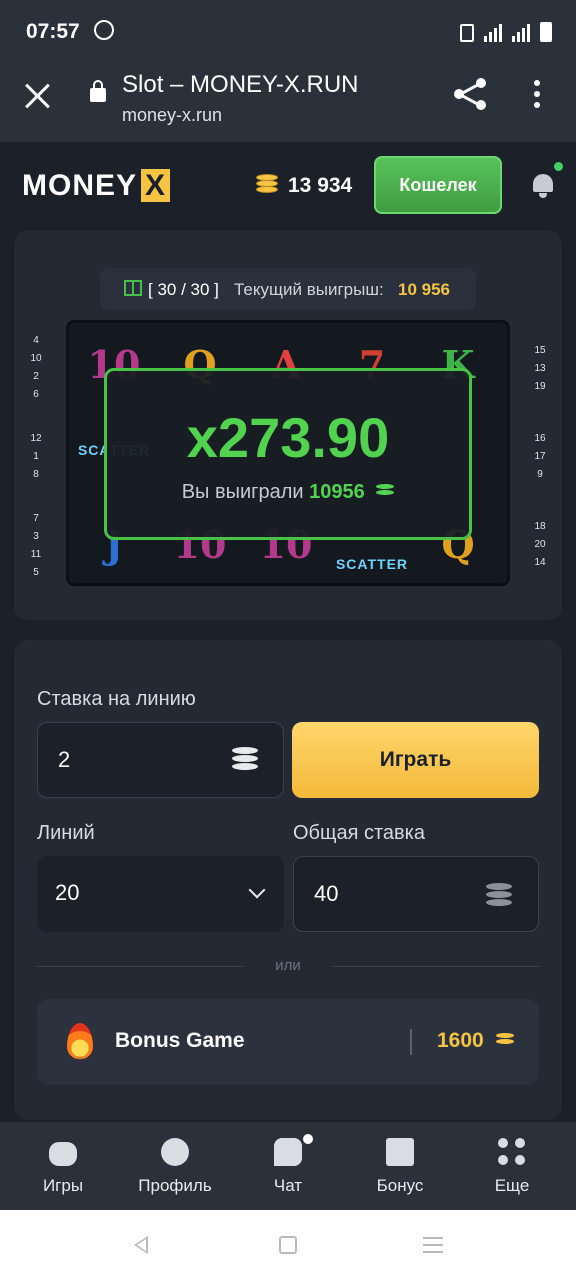 The height and width of the screenshot is (1280, 576). Describe the element at coordinates (80, 185) in the screenshot. I see `logo-text: MONEY` at that location.